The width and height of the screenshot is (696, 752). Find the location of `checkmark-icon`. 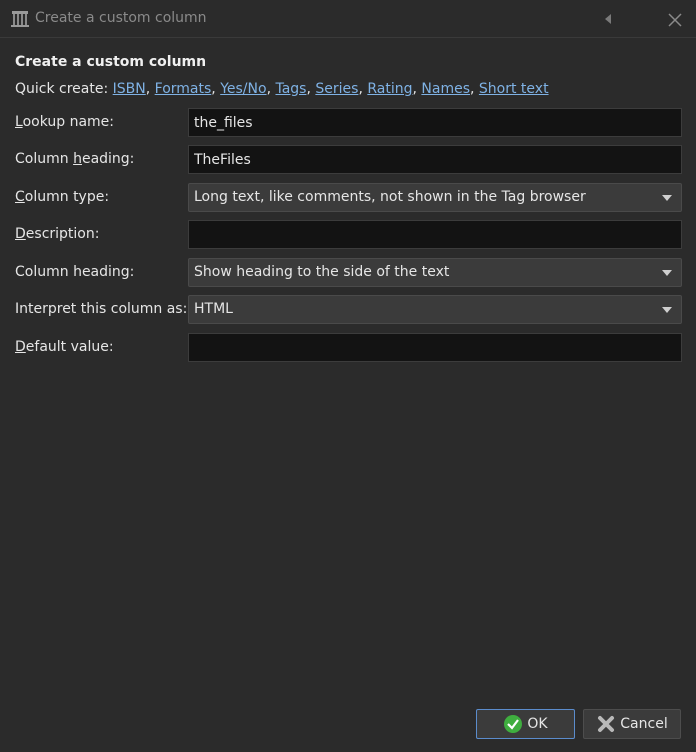

checkmark-icon is located at coordinates (513, 724).